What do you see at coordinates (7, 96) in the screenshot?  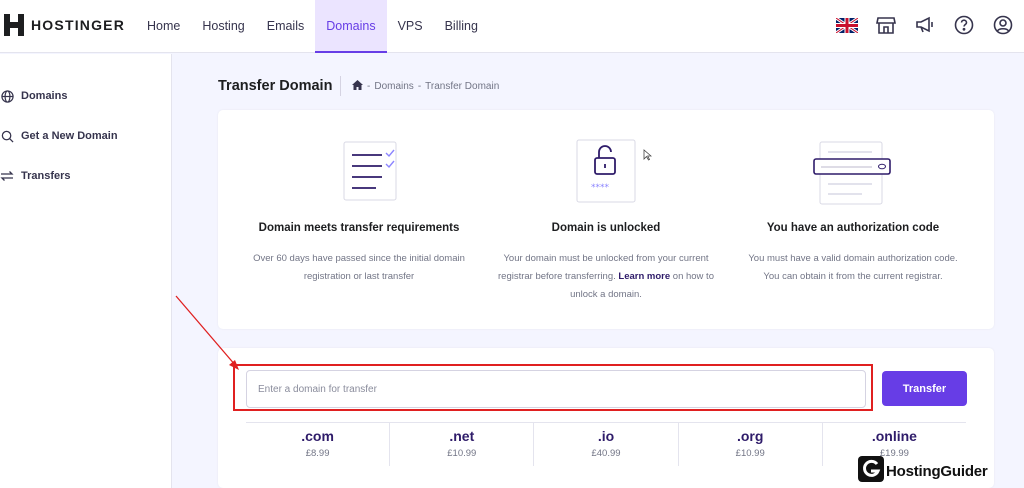 I see `globe-icon` at bounding box center [7, 96].